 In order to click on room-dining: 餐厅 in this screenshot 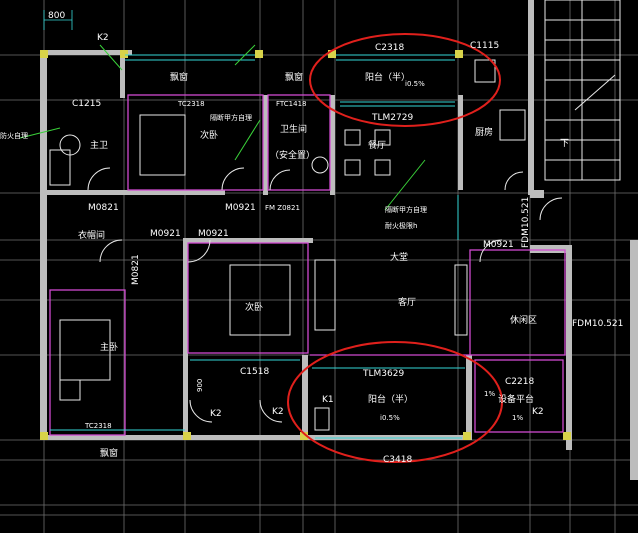, I will do `click(377, 145)`.